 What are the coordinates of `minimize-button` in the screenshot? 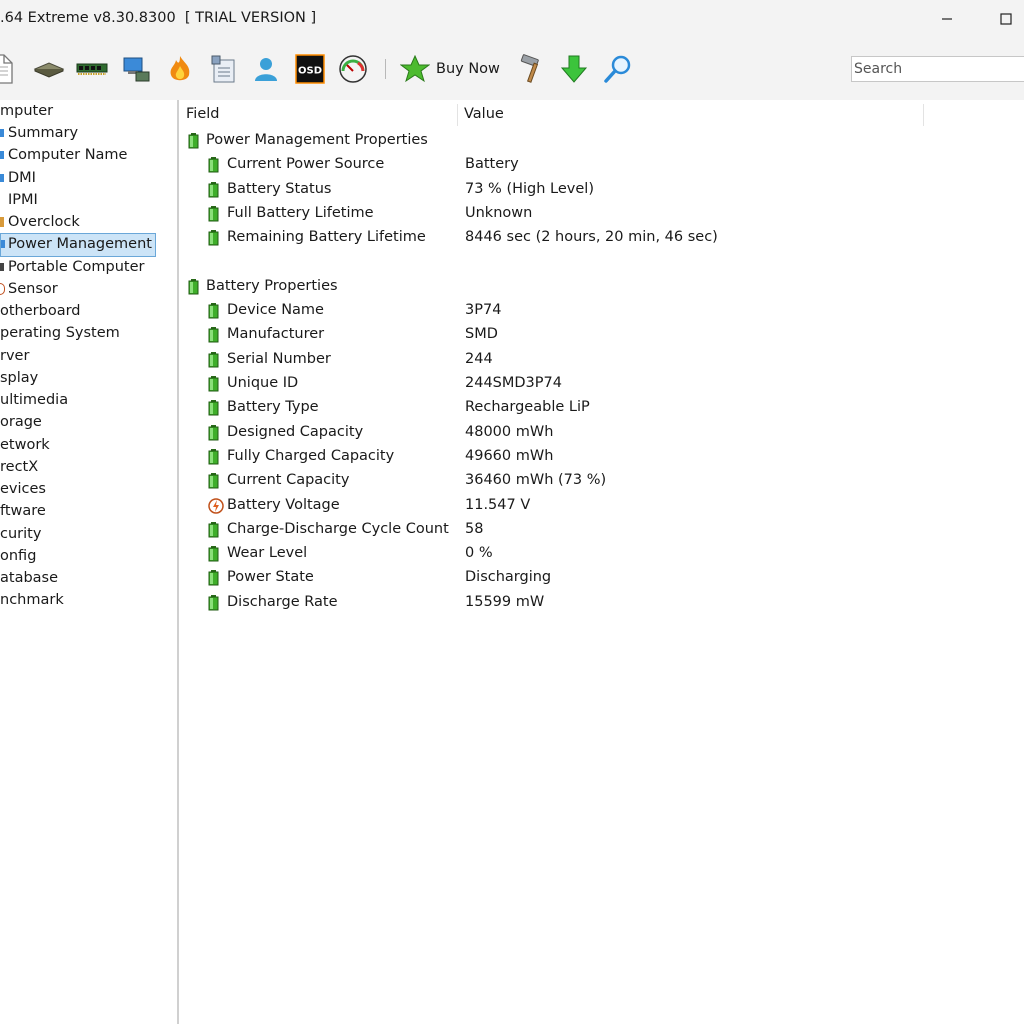 It's located at (947, 19).